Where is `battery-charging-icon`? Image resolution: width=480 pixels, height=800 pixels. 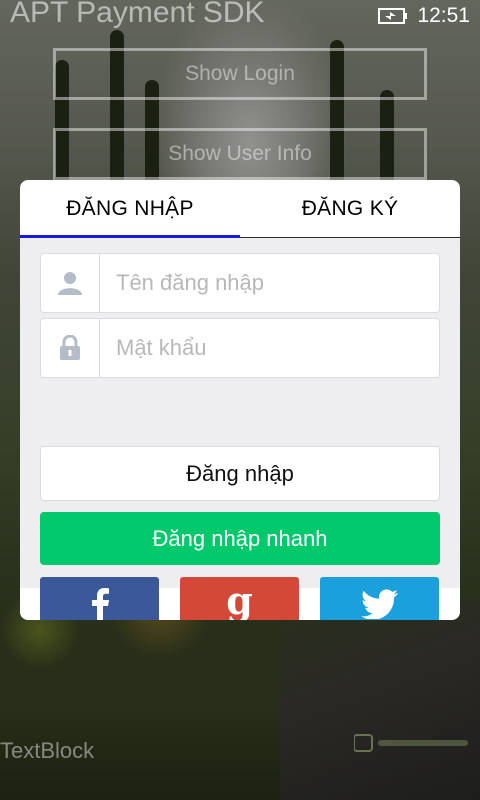
battery-charging-icon is located at coordinates (392, 16).